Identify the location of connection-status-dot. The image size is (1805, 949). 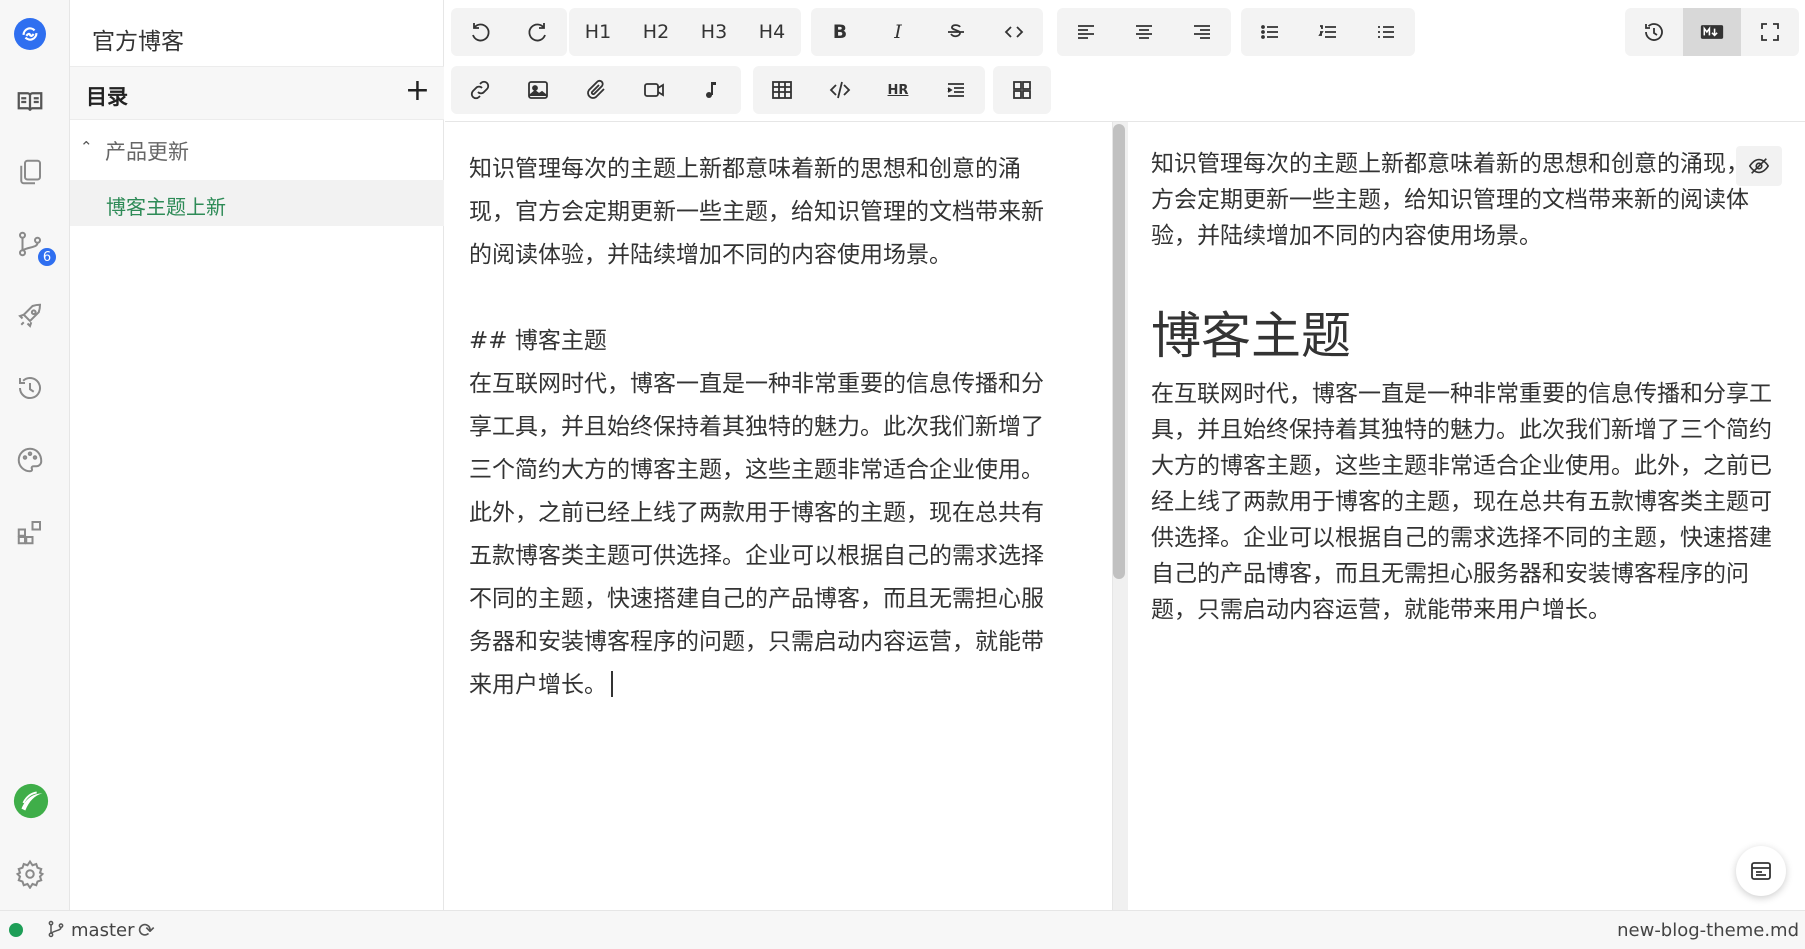
(16, 930).